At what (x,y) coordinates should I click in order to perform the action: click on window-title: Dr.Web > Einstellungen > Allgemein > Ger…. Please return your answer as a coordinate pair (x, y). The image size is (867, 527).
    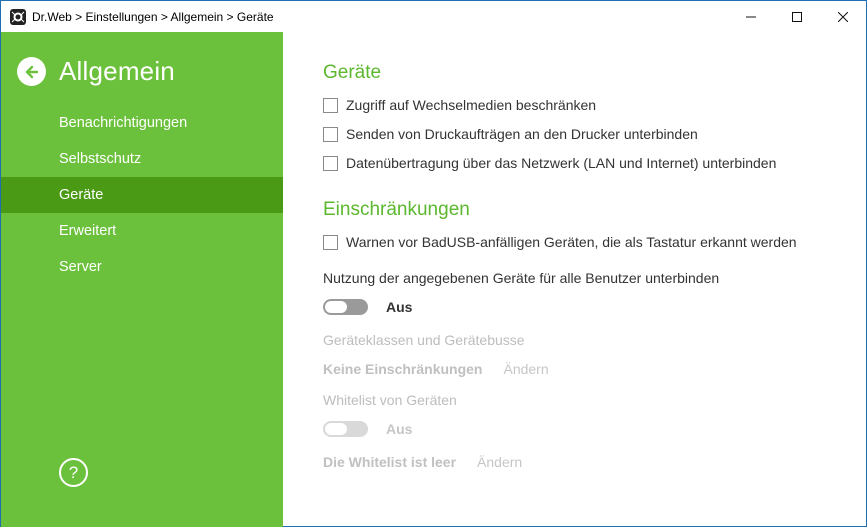
    Looking at the image, I should click on (153, 16).